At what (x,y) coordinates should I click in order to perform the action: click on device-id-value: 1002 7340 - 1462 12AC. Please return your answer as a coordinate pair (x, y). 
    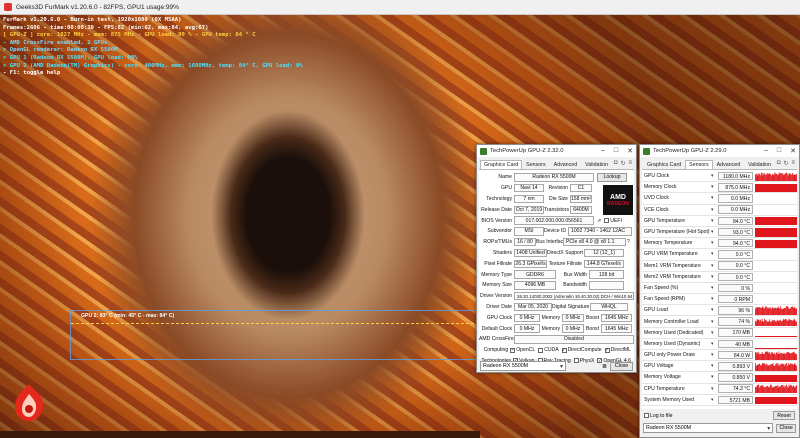
    Looking at the image, I should click on (600, 231).